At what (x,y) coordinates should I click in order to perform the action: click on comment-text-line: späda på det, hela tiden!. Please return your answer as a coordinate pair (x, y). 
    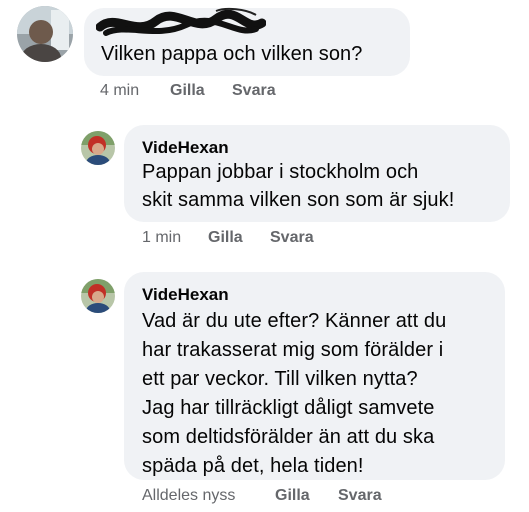
    Looking at the image, I should click on (253, 466).